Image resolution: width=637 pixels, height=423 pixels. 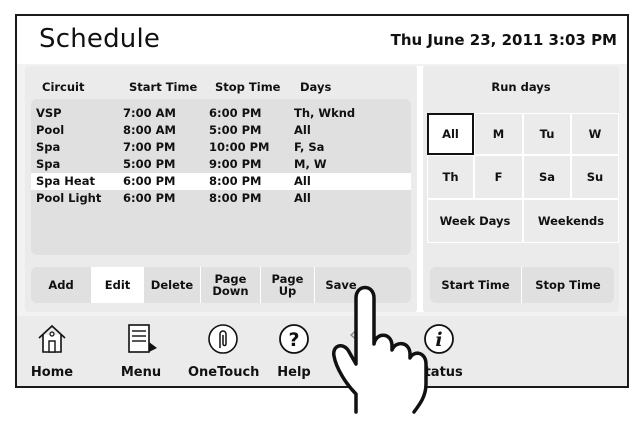 I want to click on help-icon: ?, so click(x=294, y=339).